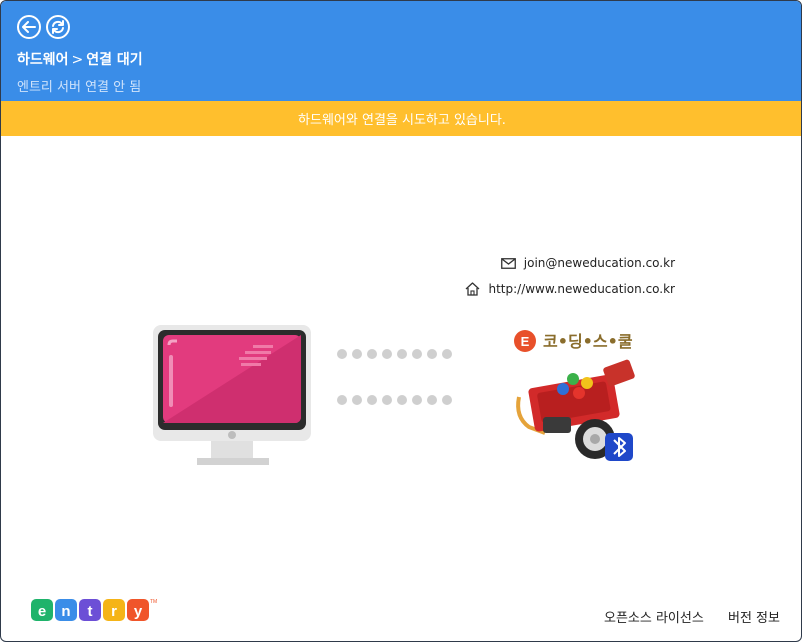 Image resolution: width=802 pixels, height=642 pixels. Describe the element at coordinates (599, 263) in the screenshot. I see `email-text: join@neweducation.co.kr` at that location.